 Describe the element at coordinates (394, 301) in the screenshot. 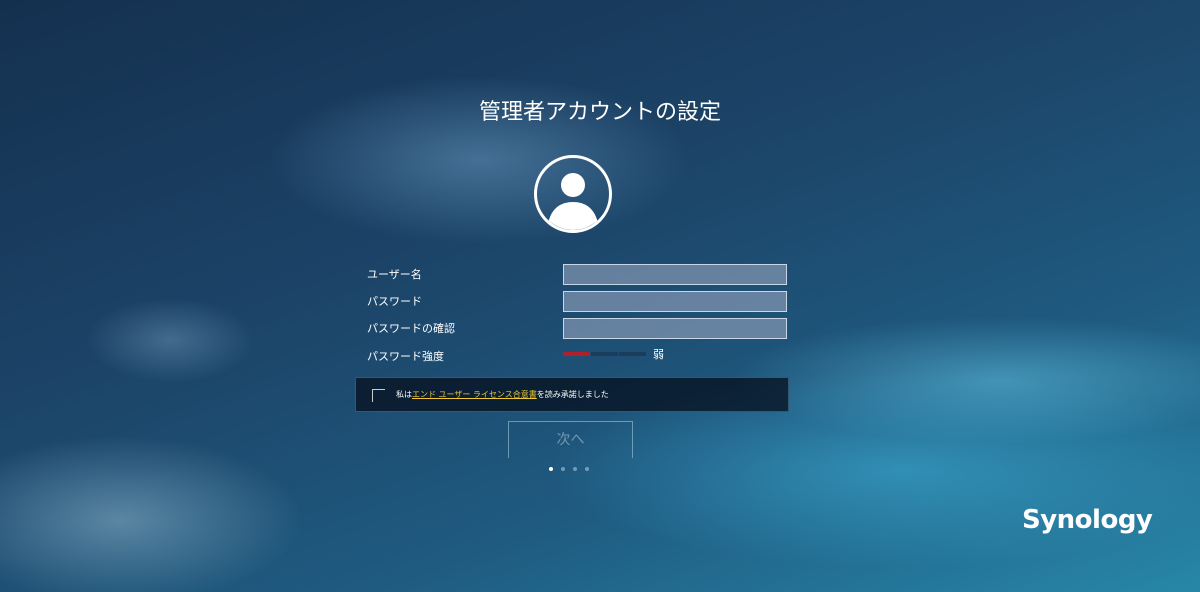

I see `password-label: パスワード` at that location.